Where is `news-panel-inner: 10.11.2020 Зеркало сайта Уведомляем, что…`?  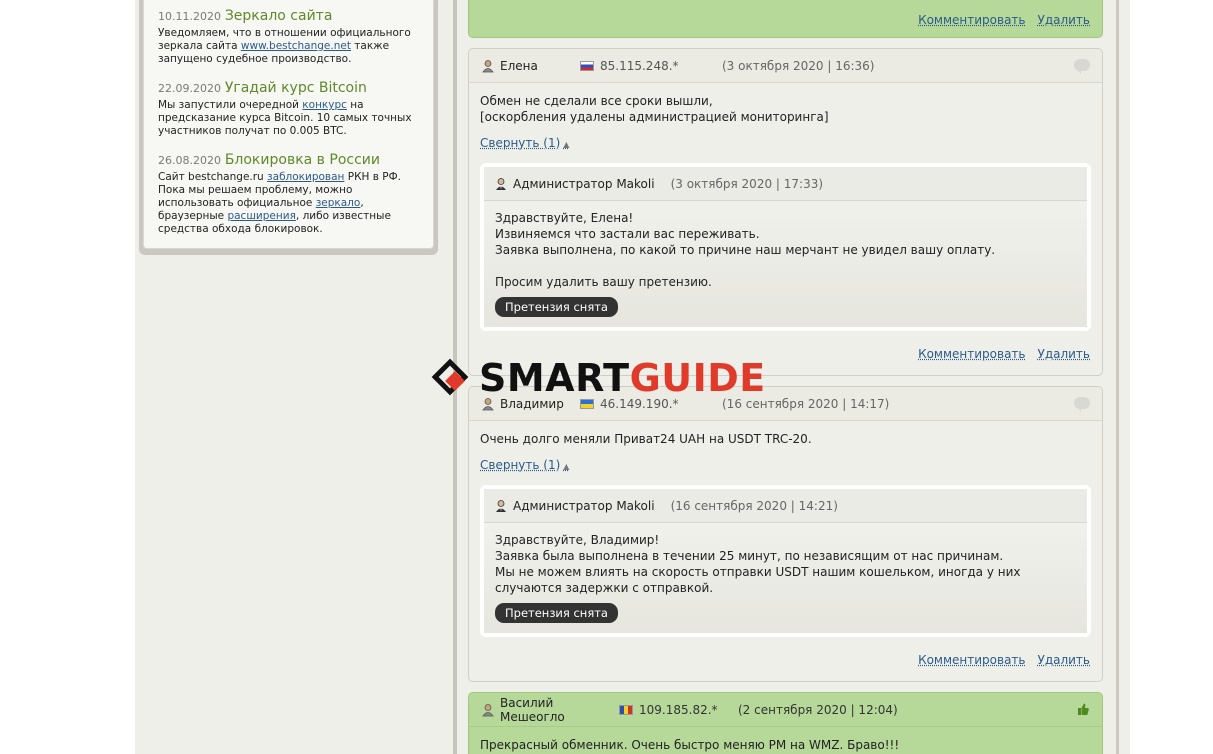 news-panel-inner: 10.11.2020 Зеркало сайта Уведомляем, что… is located at coordinates (288, 124).